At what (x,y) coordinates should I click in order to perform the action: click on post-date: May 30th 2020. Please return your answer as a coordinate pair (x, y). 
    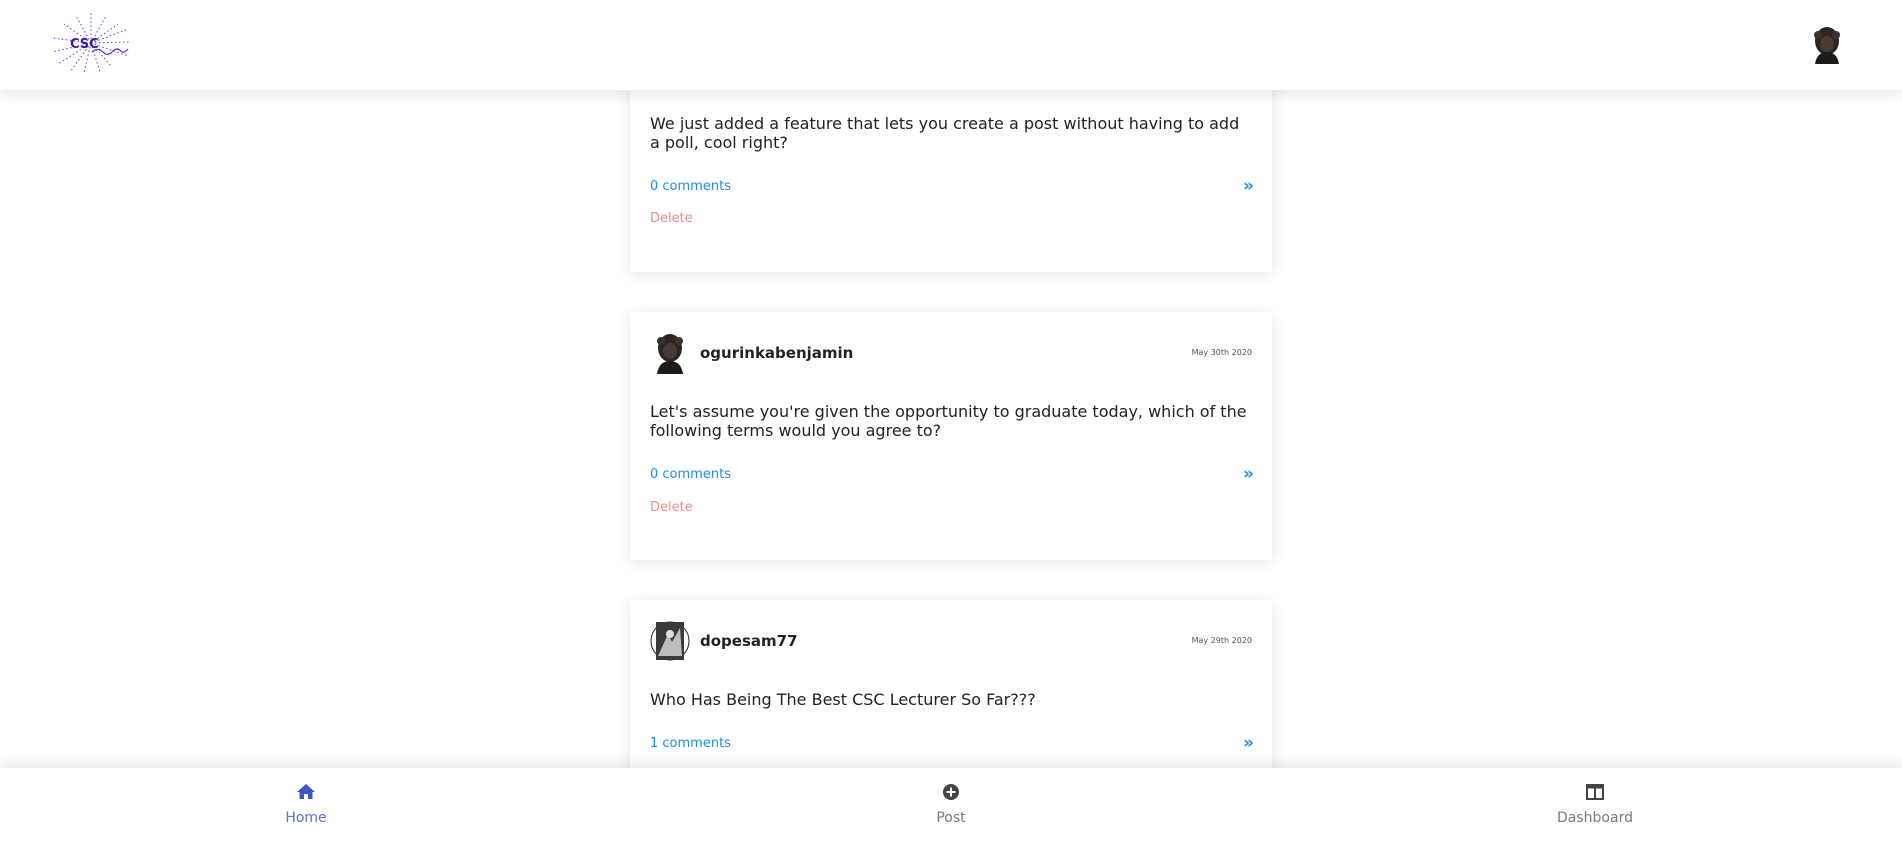
    Looking at the image, I should click on (1221, 352).